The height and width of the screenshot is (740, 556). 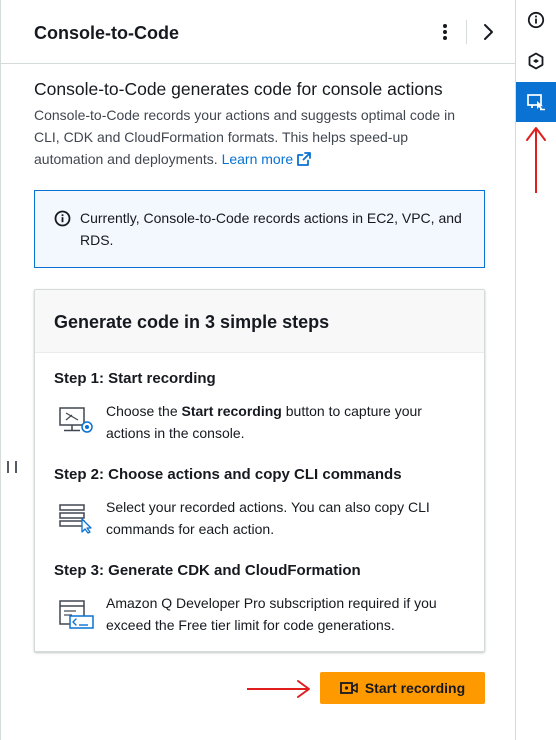 What do you see at coordinates (76, 420) in the screenshot?
I see `monitor-record-icon` at bounding box center [76, 420].